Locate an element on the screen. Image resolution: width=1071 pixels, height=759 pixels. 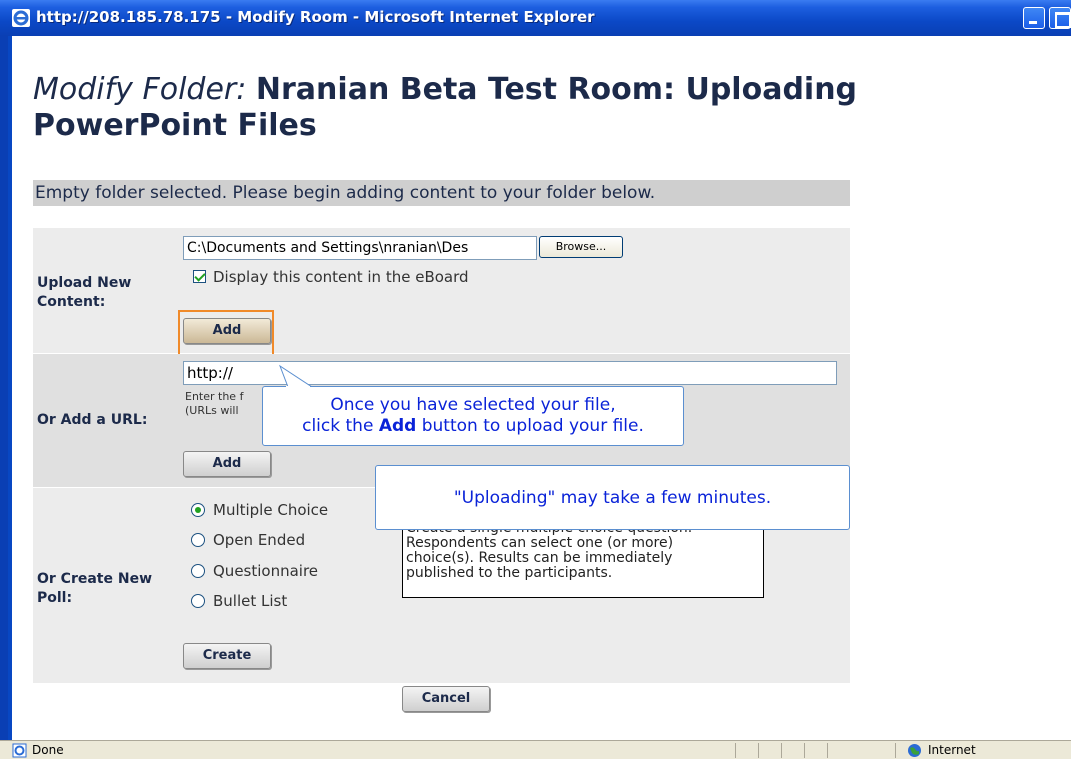
poll-label: Or Create New Poll: is located at coordinates (95, 588).